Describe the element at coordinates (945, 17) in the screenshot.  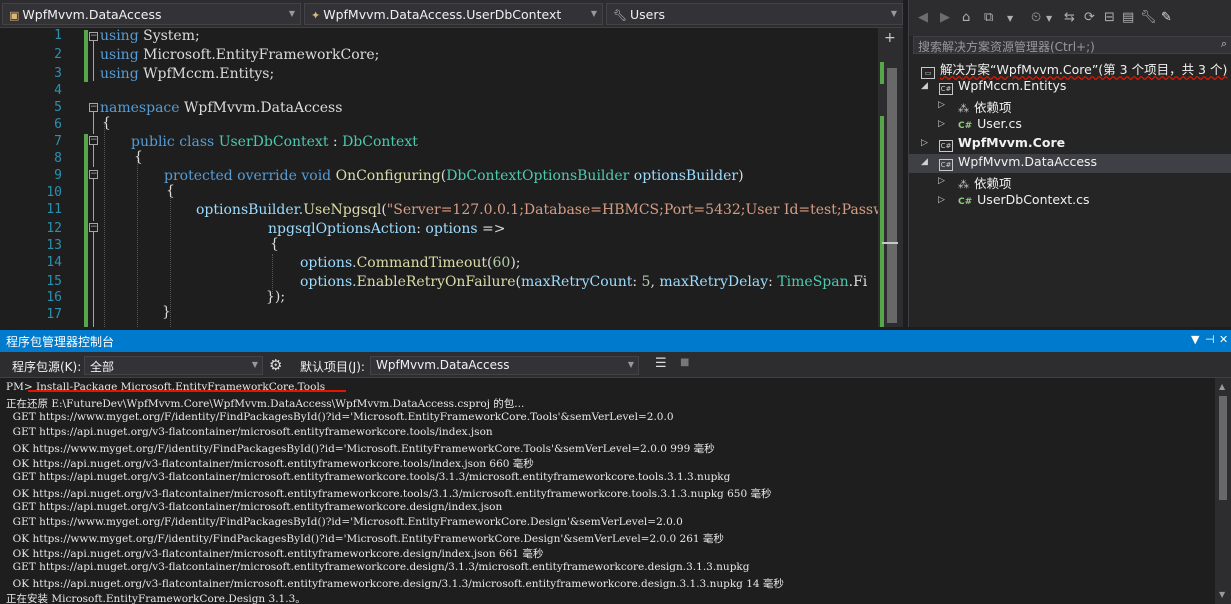
I see `forward-icon: ▶` at that location.